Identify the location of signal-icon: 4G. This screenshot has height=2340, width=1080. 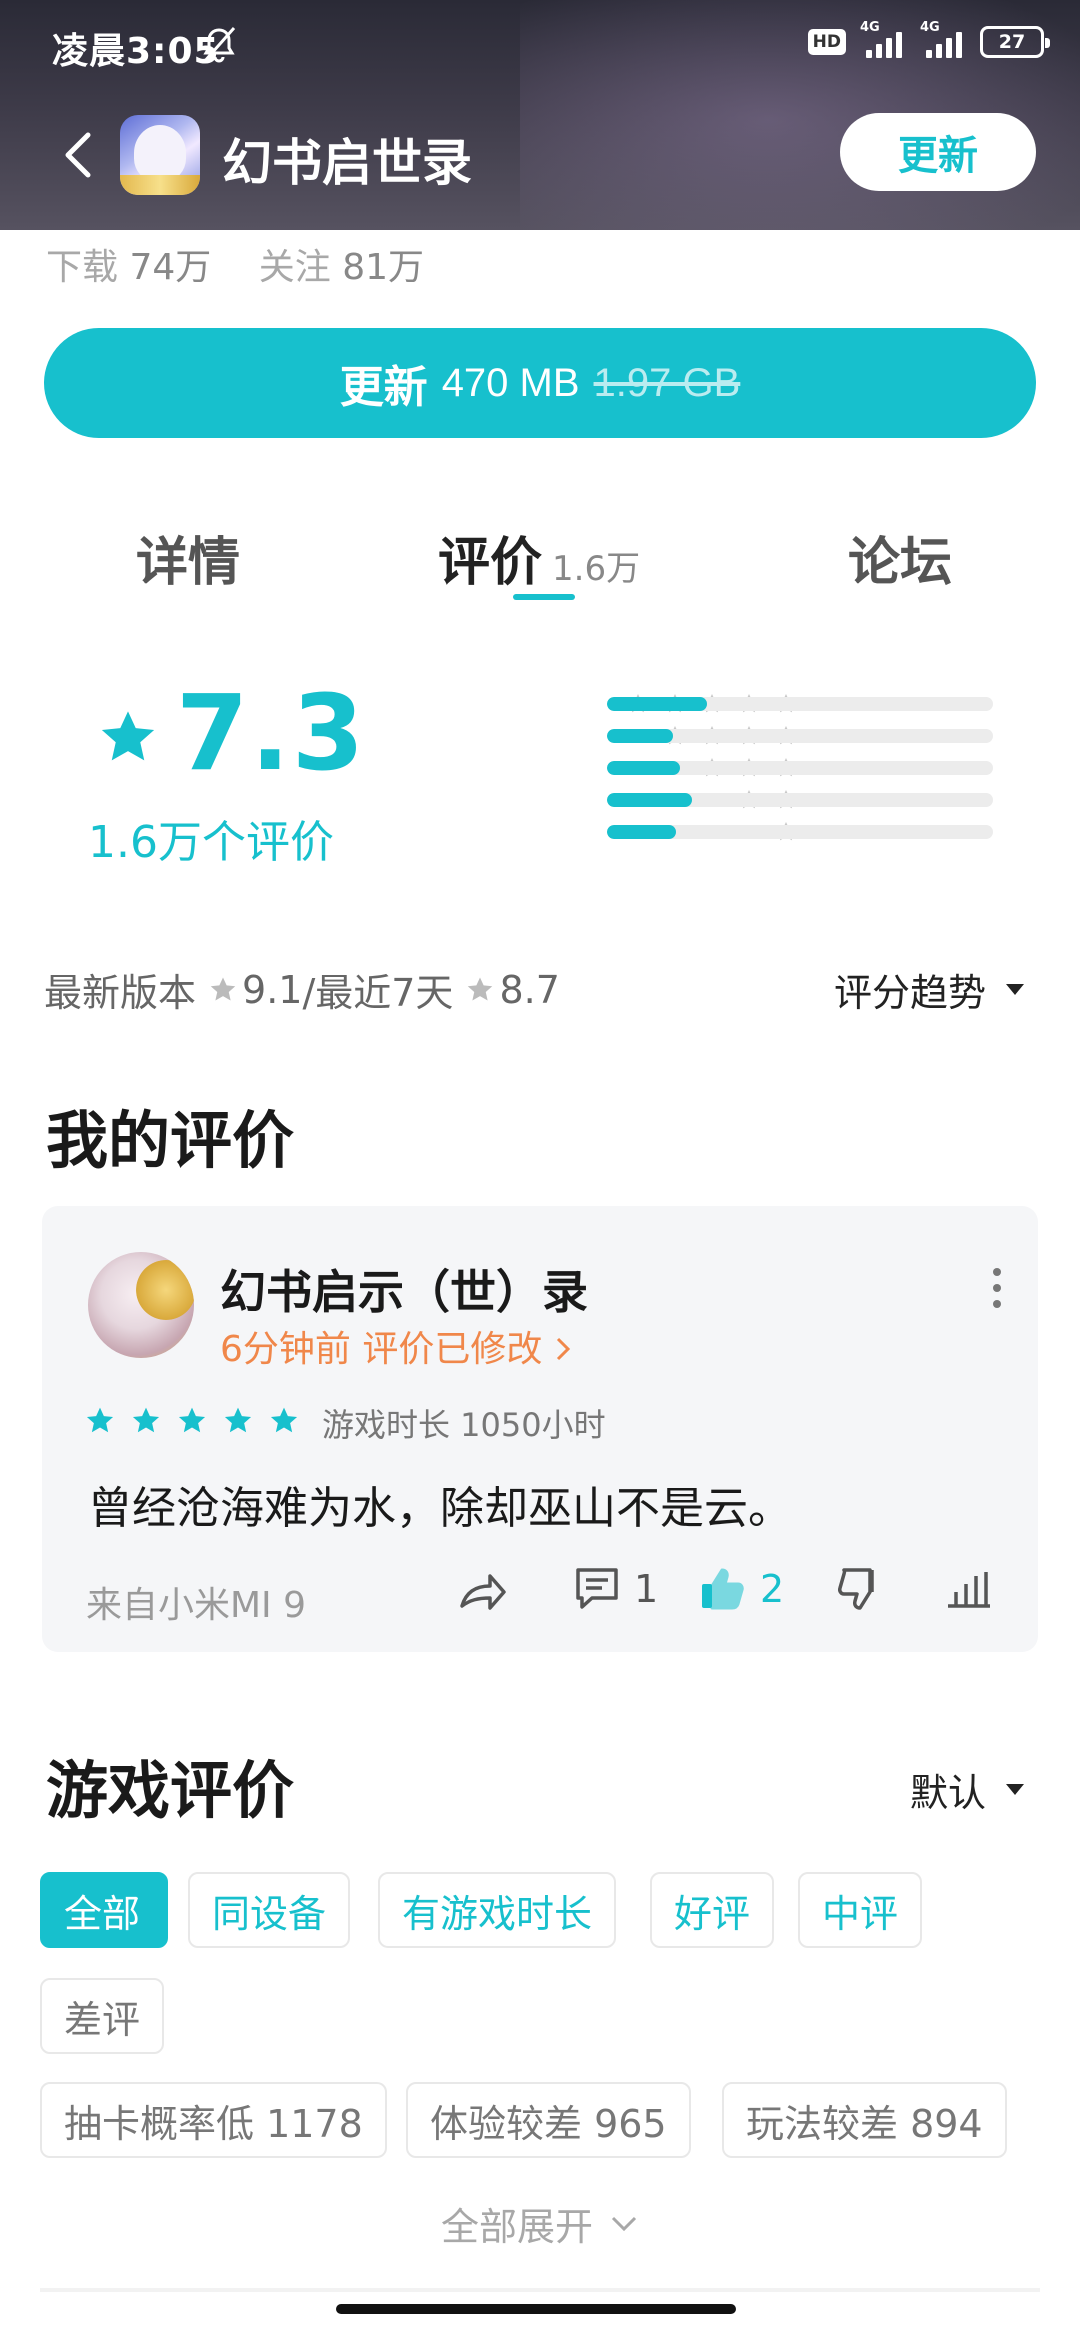
(883, 39).